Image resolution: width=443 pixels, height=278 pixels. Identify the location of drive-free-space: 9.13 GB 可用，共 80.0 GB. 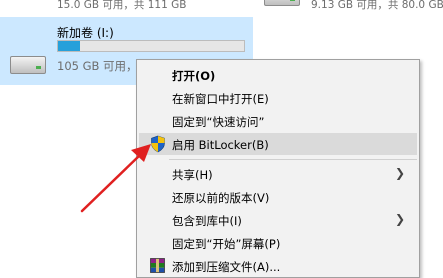
(377, 5).